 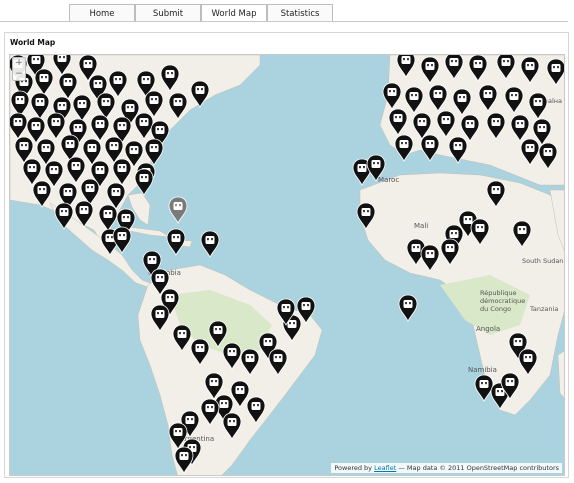 I want to click on tab-statistics: Statistics, so click(x=300, y=13).